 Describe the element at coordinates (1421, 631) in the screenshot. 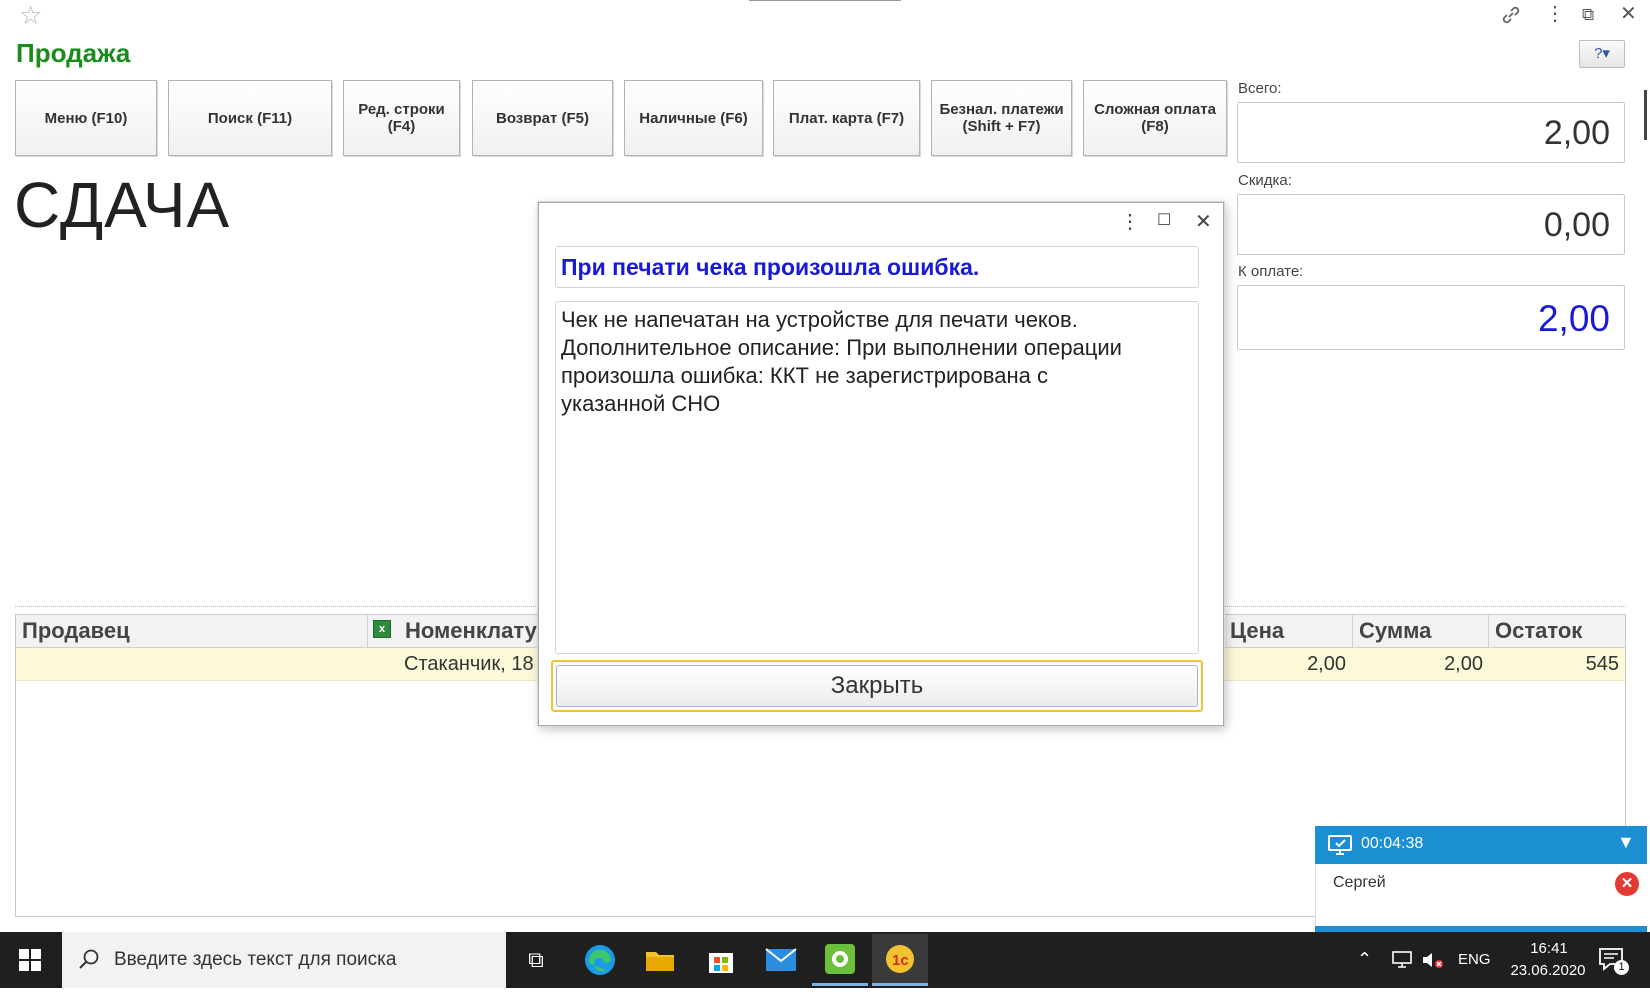

I see `column-header-sum: Сумма` at that location.